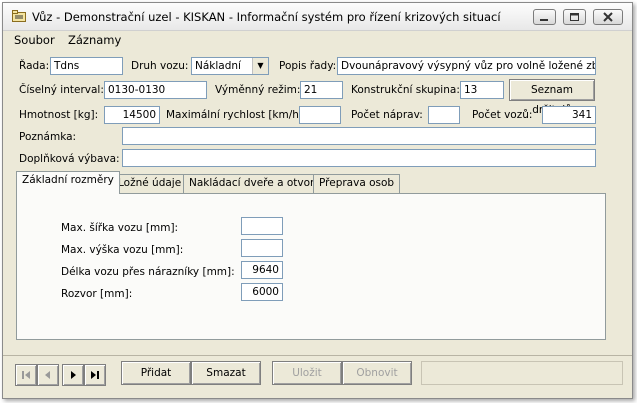 The width and height of the screenshot is (637, 403). Describe the element at coordinates (544, 20) in the screenshot. I see `minimize-icon` at that location.